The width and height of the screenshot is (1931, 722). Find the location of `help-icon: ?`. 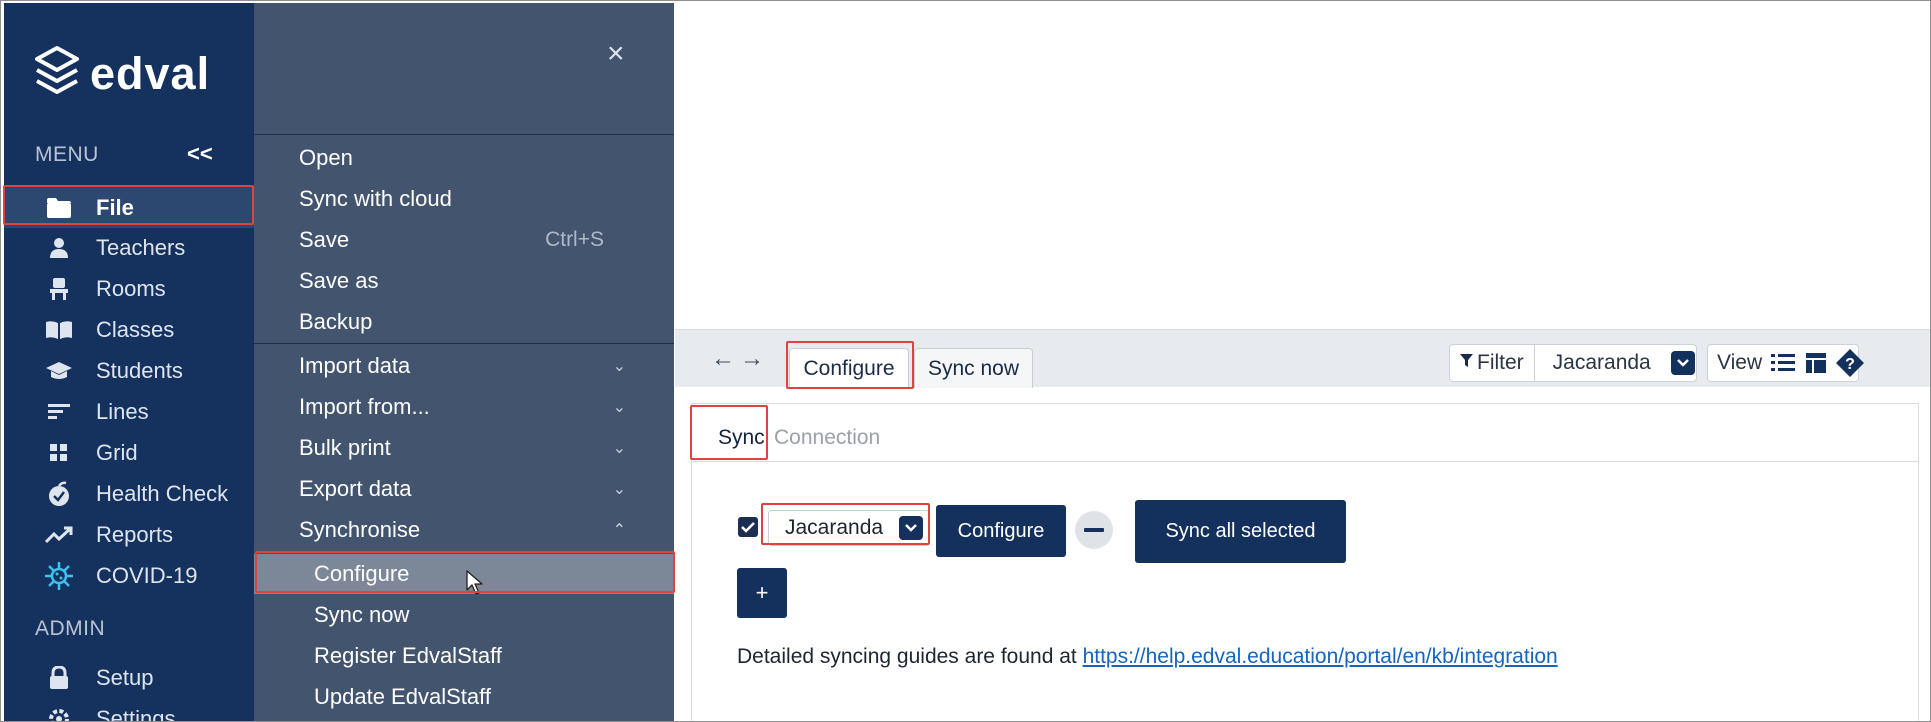

help-icon: ? is located at coordinates (1850, 363).